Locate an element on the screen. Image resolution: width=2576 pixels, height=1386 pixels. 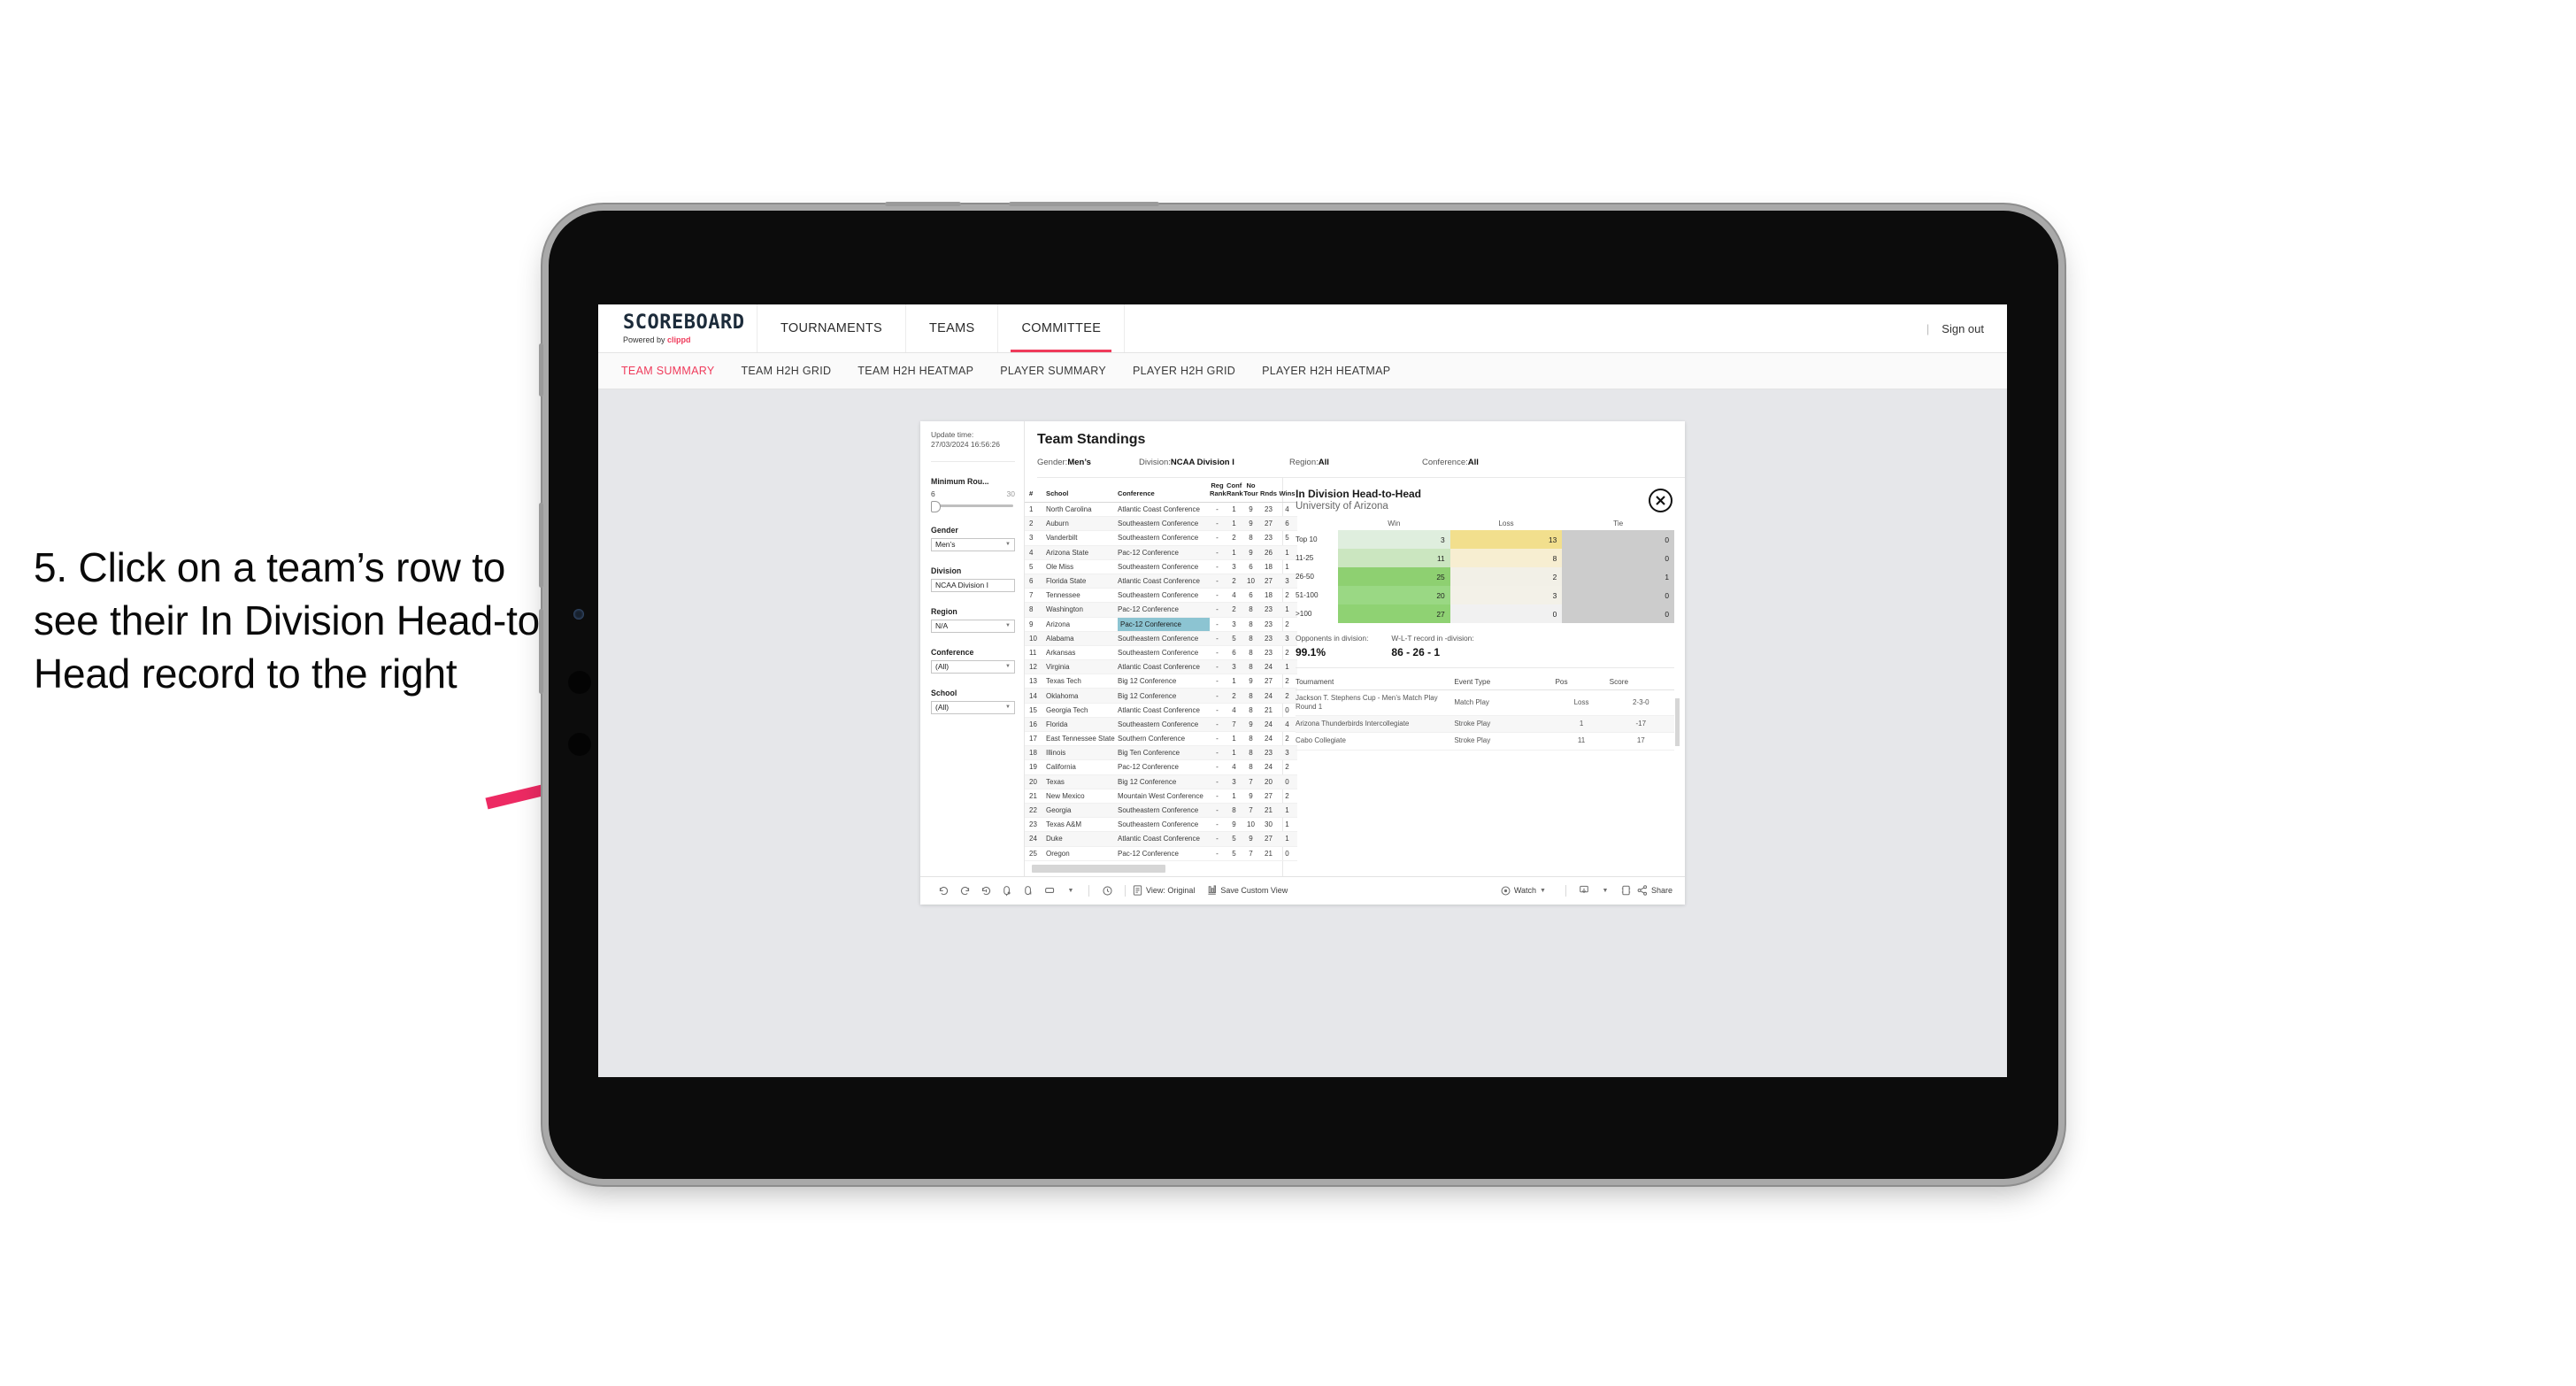
cell-school: Auburn is located at coordinates (1082, 524).